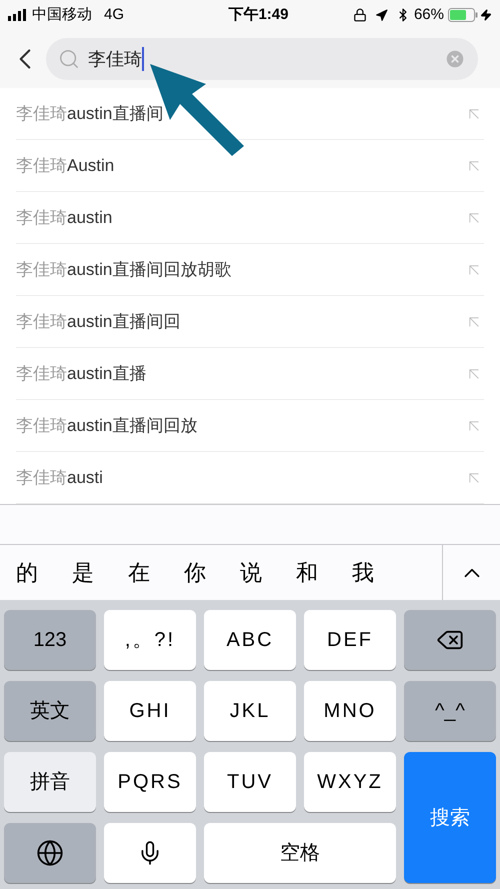  What do you see at coordinates (50, 711) in the screenshot?
I see `keyboard-key: 英文` at bounding box center [50, 711].